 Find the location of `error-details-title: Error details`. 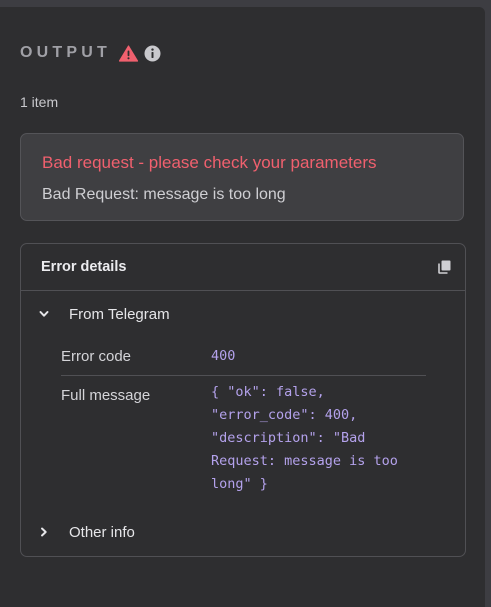

error-details-title: Error details is located at coordinates (84, 267).